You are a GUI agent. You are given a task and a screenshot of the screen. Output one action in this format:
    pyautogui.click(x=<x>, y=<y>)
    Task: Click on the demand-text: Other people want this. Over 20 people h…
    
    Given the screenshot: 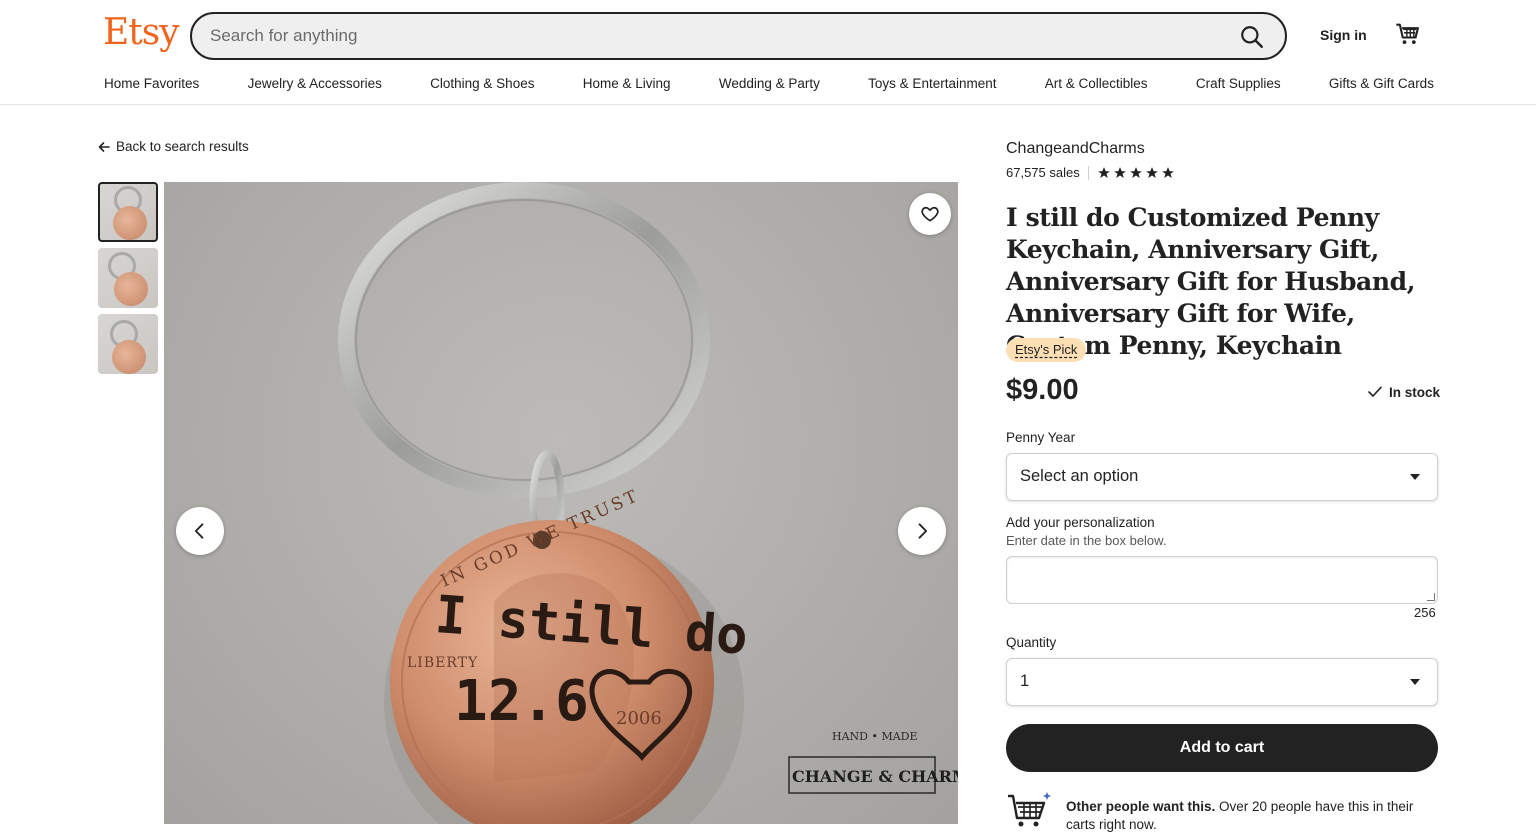 What is the action you would take?
    pyautogui.click(x=1256, y=816)
    